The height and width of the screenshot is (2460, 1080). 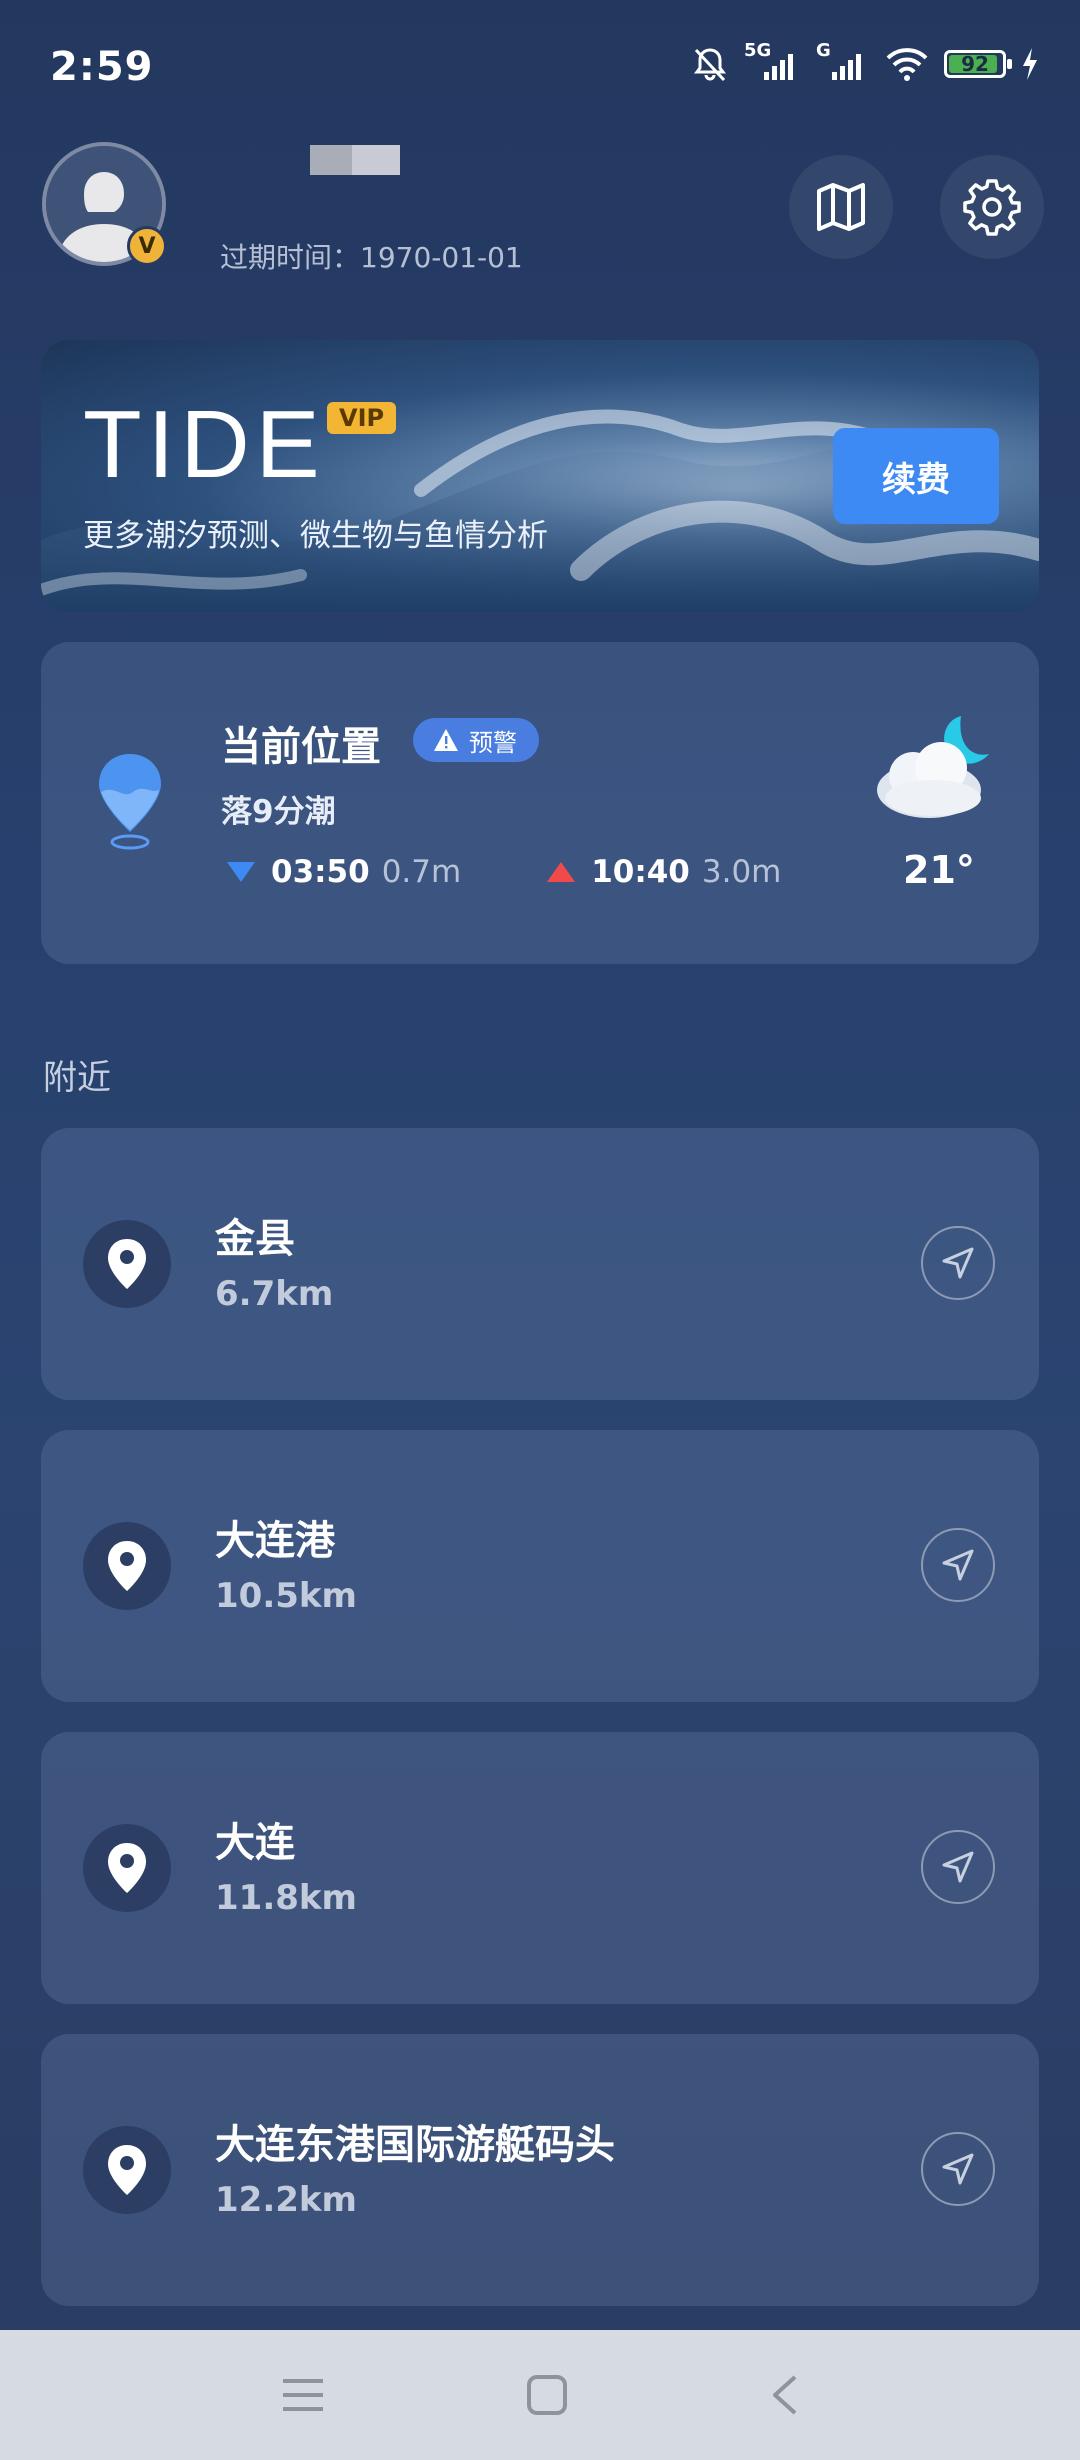 I want to click on low-tide-height: 0.7m, so click(x=421, y=872).